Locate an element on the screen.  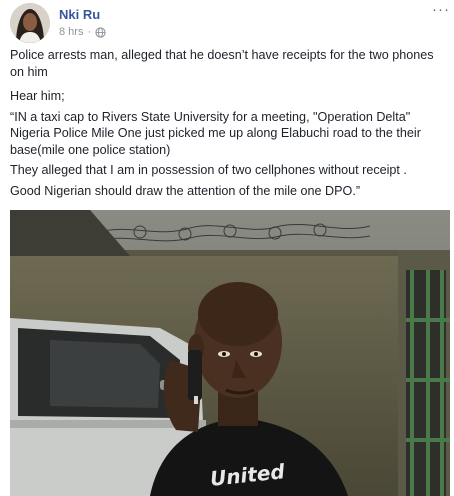
globe-icon is located at coordinates (100, 32).